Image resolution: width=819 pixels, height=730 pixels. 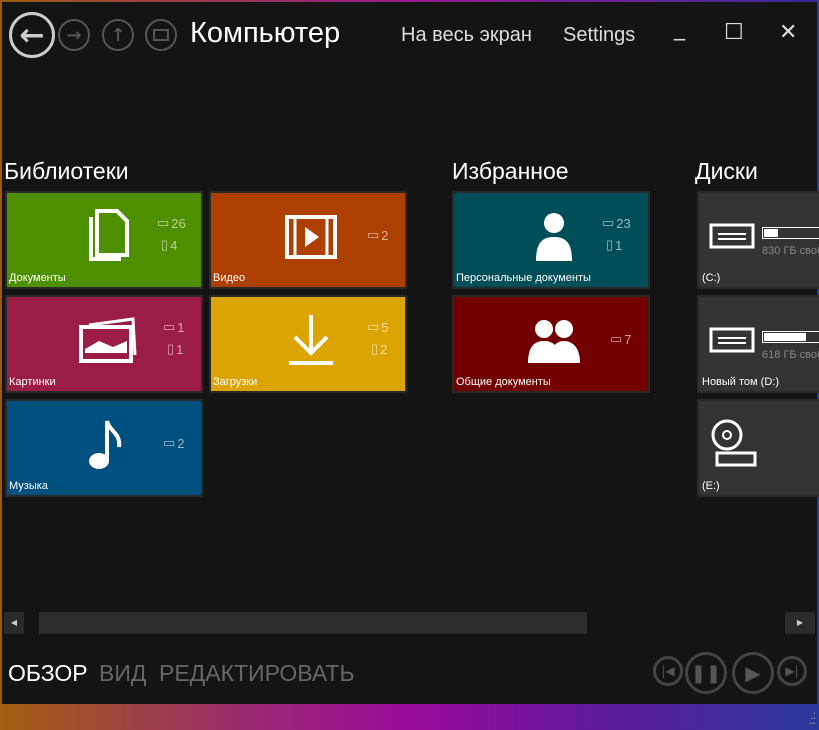 What do you see at coordinates (66, 171) in the screenshot?
I see `libraries-heading: Библиотеки` at bounding box center [66, 171].